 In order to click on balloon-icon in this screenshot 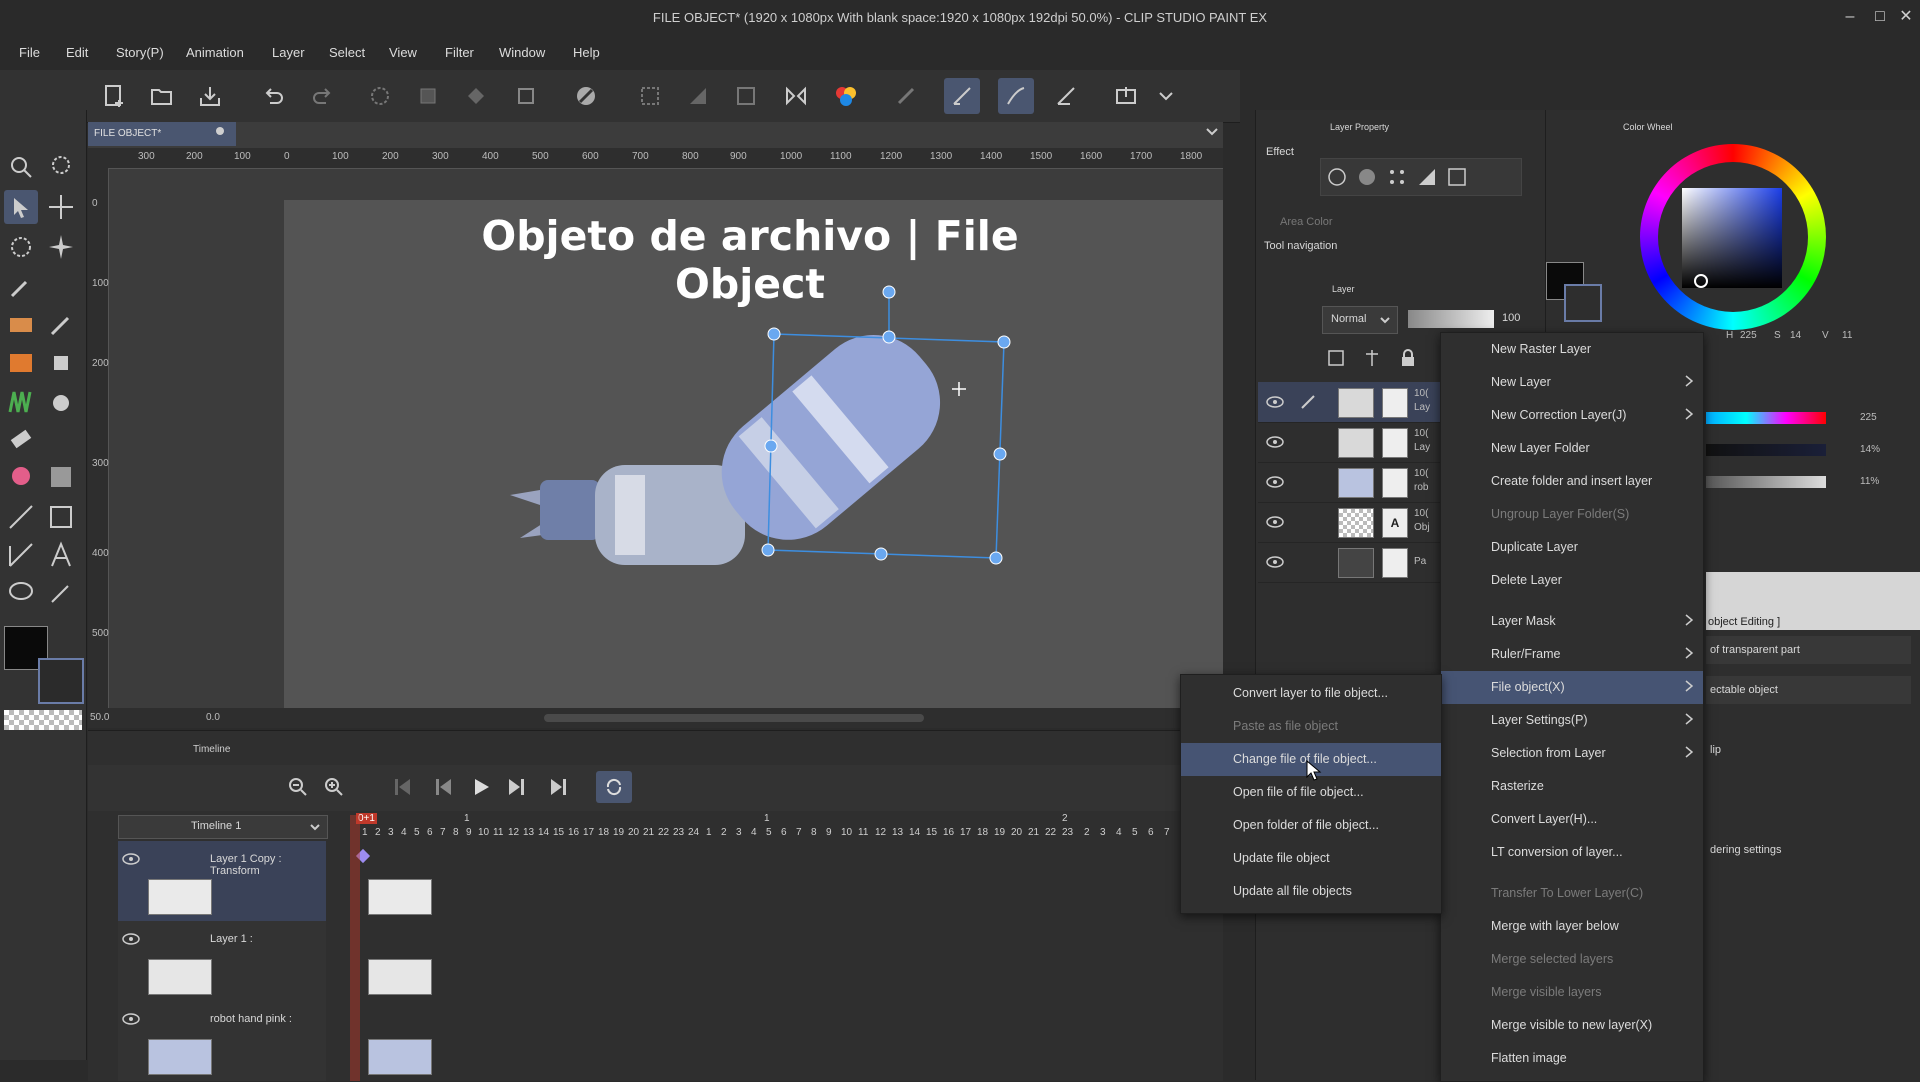, I will do `click(21, 593)`.